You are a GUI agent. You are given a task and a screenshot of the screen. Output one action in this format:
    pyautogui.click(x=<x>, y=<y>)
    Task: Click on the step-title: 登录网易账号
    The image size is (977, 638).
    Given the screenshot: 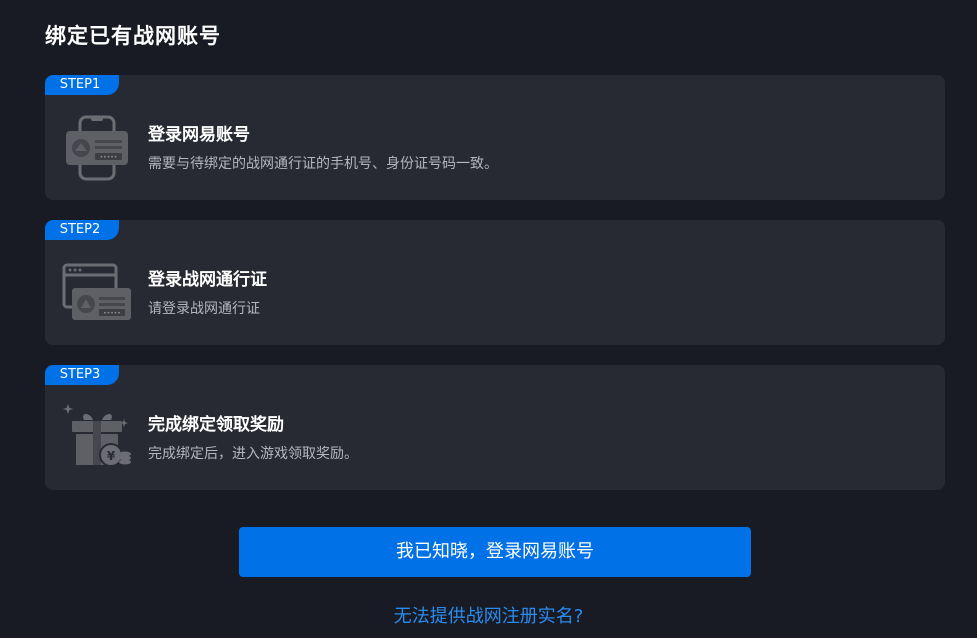 What is the action you would take?
    pyautogui.click(x=199, y=135)
    